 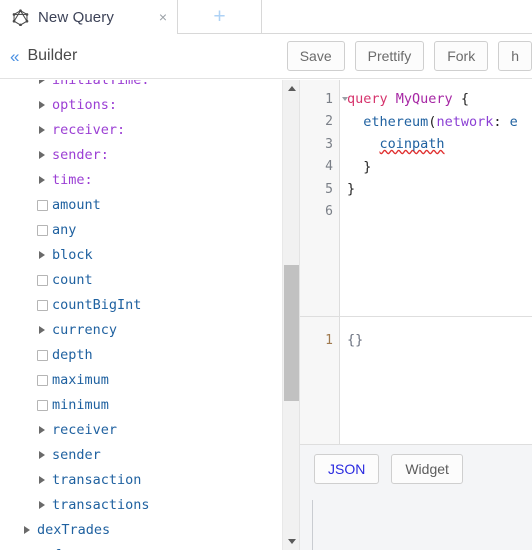 What do you see at coordinates (20, 17) in the screenshot?
I see `graphql-logo-icon` at bounding box center [20, 17].